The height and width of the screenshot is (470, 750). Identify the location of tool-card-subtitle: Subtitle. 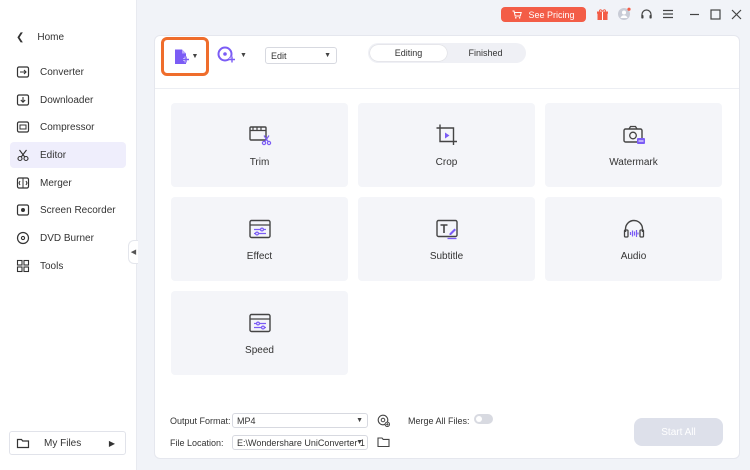
(446, 239).